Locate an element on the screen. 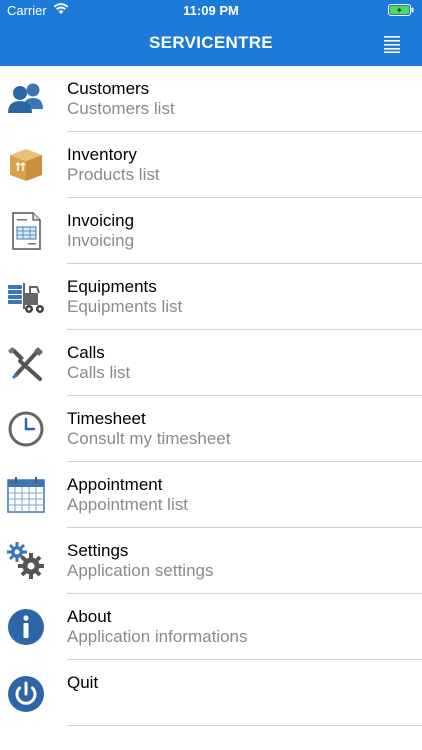 The height and width of the screenshot is (750, 422). tools-icon is located at coordinates (26, 363).